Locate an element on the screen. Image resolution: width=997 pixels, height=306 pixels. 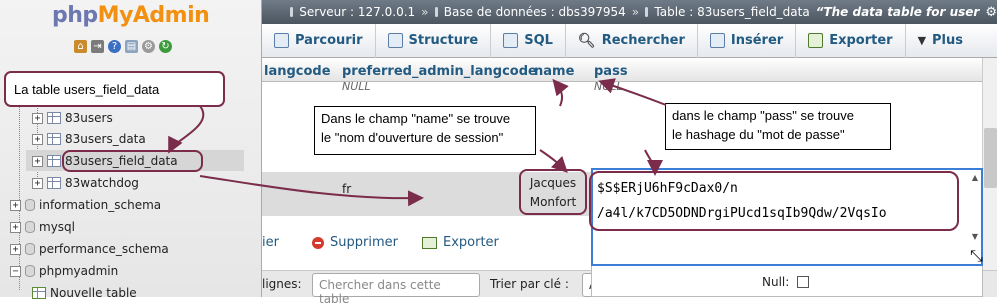
delete-link: Supprimer is located at coordinates (355, 242).